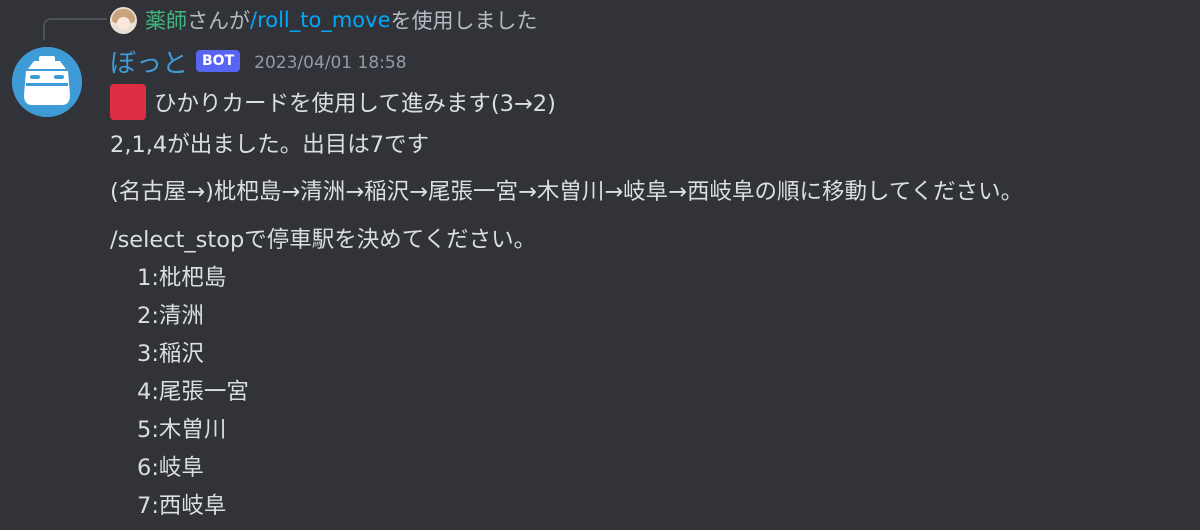 This screenshot has width=1200, height=530. What do you see at coordinates (182, 430) in the screenshot?
I see `list-item-stop-5: 5:木曽川` at bounding box center [182, 430].